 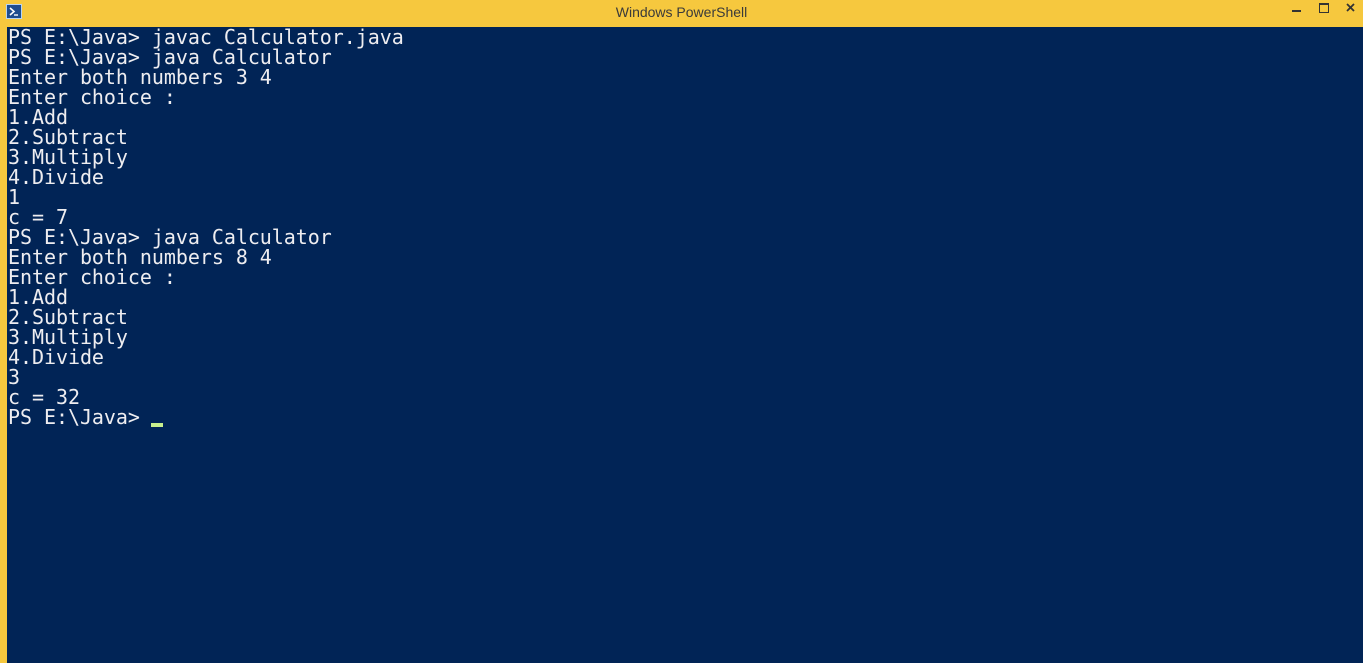 I want to click on close-button, so click(x=1351, y=10).